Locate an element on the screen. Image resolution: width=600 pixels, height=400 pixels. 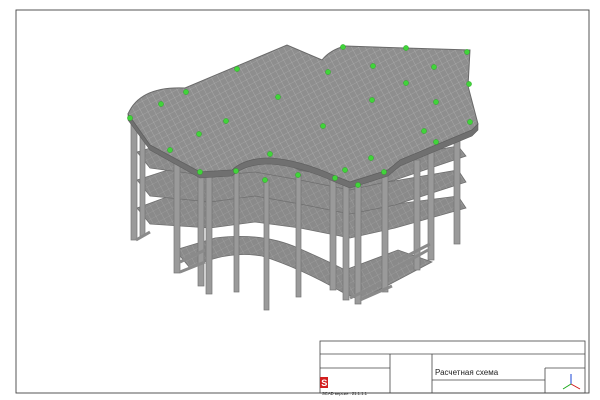
logo-letter: S is located at coordinates (324, 383).